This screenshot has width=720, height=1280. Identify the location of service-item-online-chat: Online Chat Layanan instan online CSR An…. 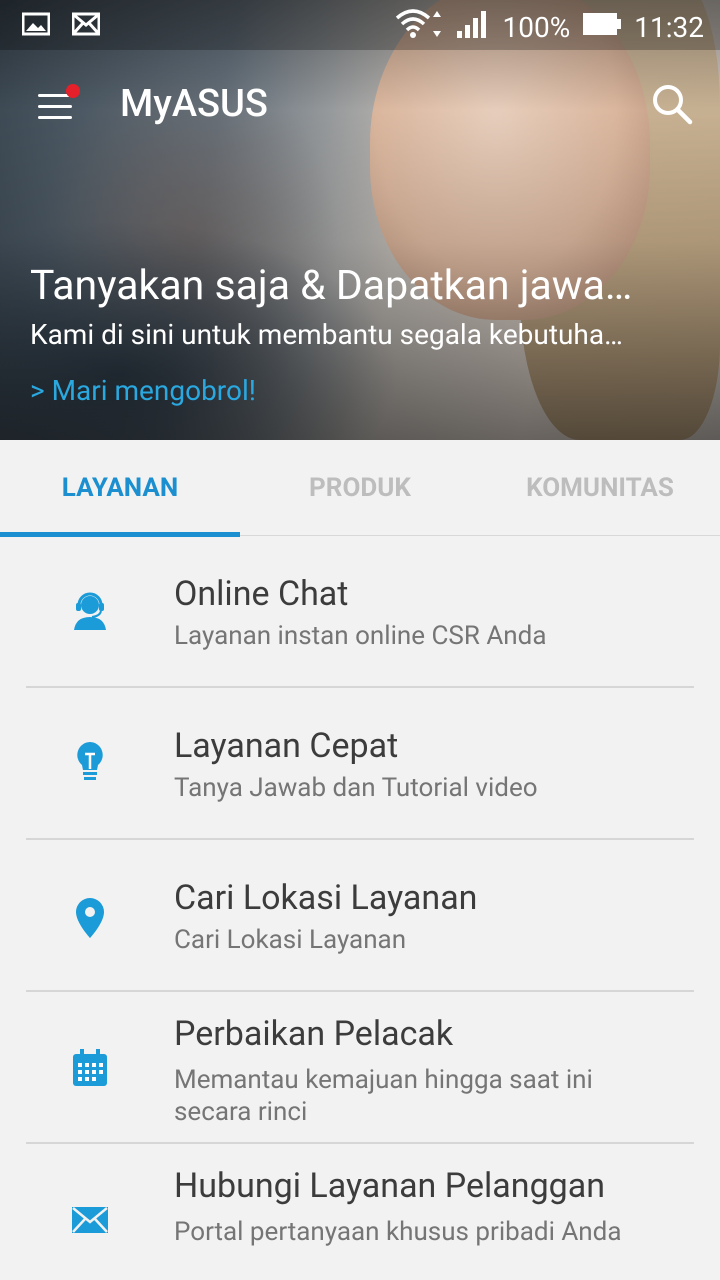
(360, 612).